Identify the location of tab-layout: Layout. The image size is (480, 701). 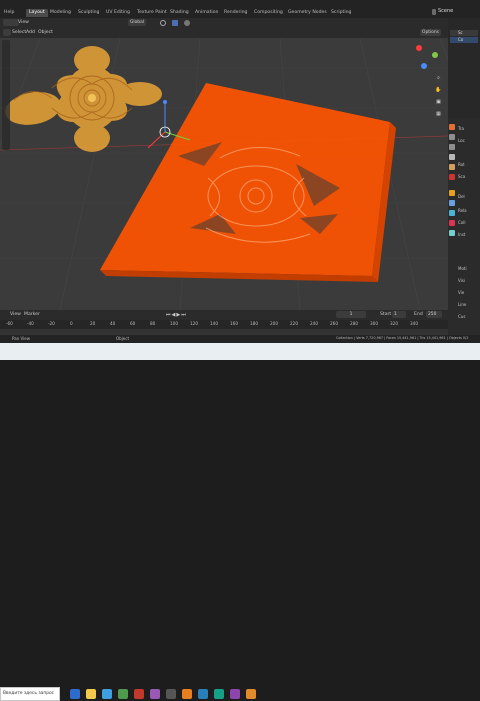
(37, 13).